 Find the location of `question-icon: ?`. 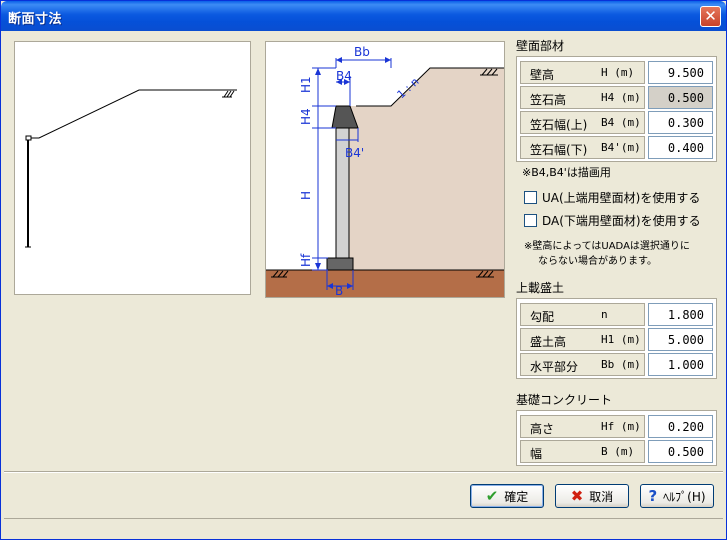

question-icon: ? is located at coordinates (653, 496).